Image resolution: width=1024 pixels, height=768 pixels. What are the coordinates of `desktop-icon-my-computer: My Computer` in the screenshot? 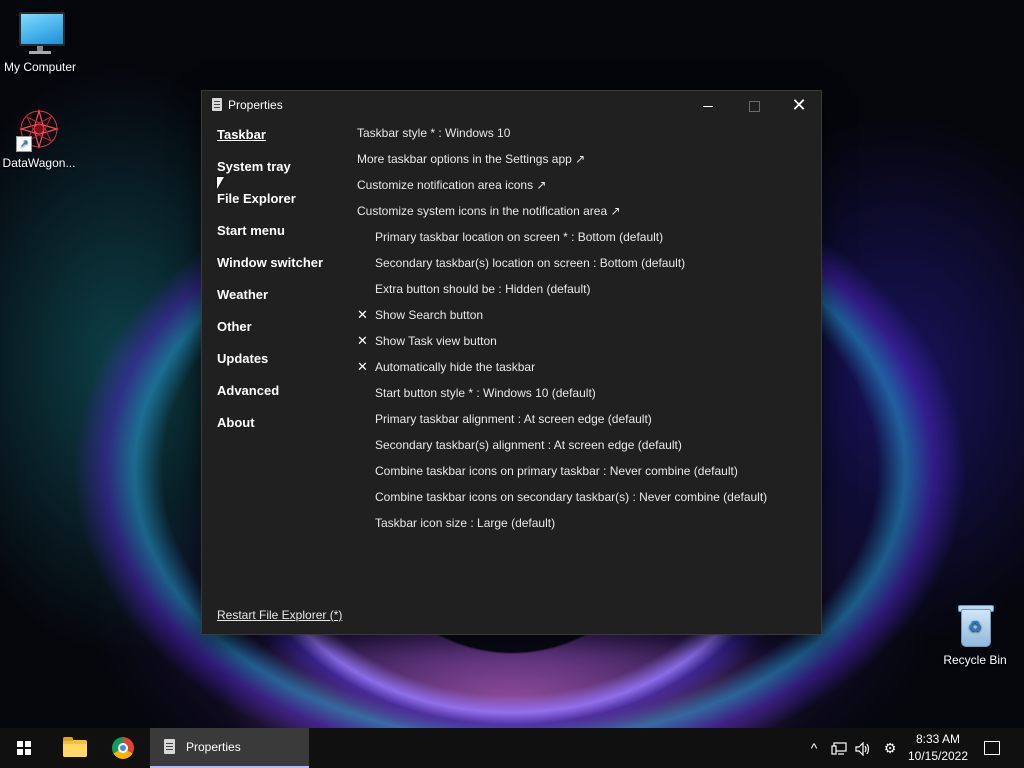 It's located at (40, 42).